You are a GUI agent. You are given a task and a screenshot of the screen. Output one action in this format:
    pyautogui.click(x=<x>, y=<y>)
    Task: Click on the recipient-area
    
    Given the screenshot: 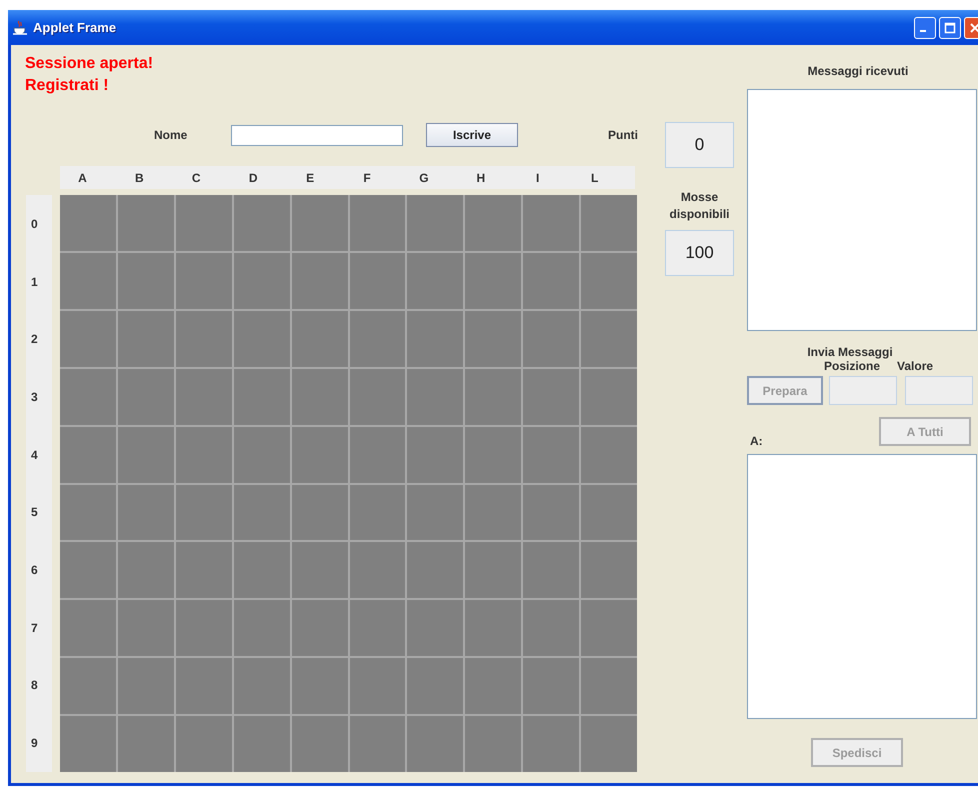 What is the action you would take?
    pyautogui.click(x=862, y=586)
    